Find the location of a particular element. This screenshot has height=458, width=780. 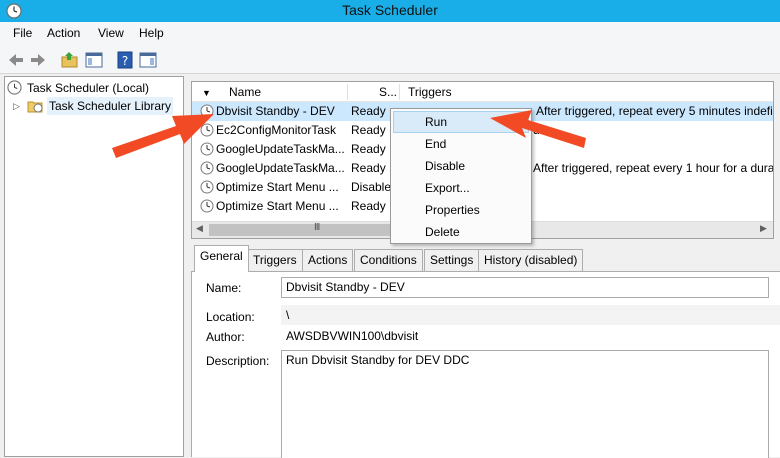

annotation-arrow-left is located at coordinates (163, 136).